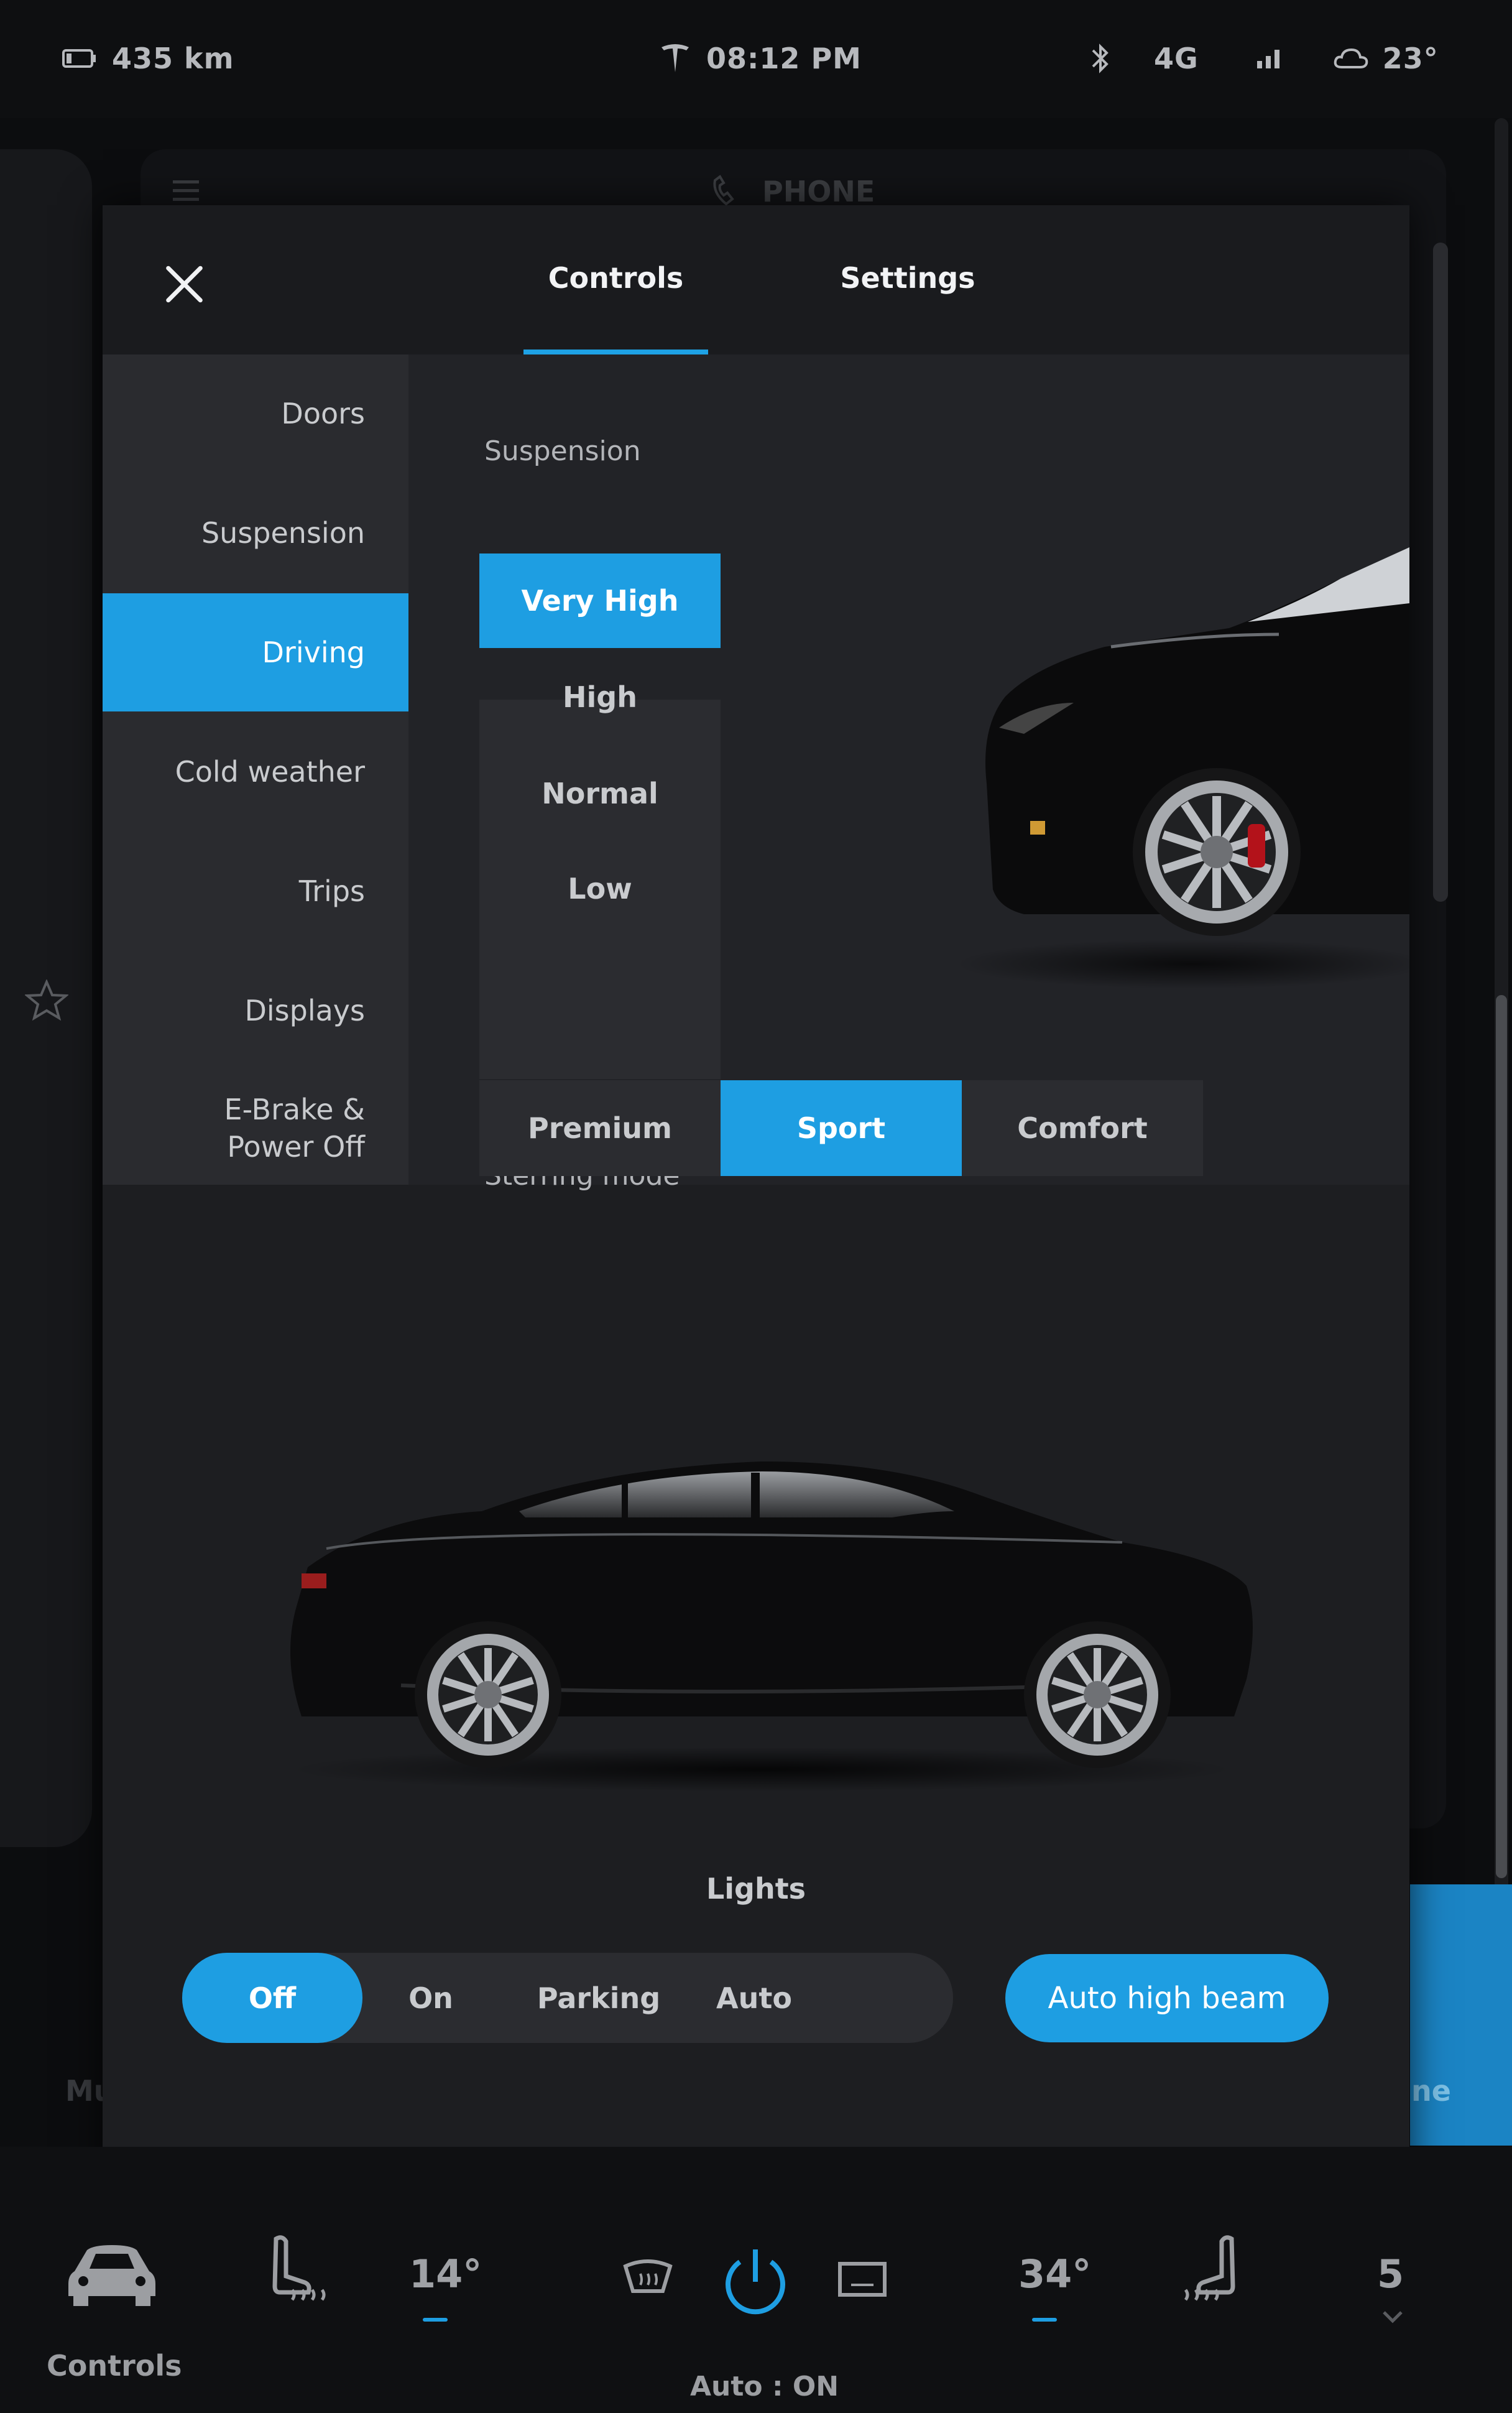 The height and width of the screenshot is (2413, 1512). I want to click on tab-settings: Settings, so click(907, 278).